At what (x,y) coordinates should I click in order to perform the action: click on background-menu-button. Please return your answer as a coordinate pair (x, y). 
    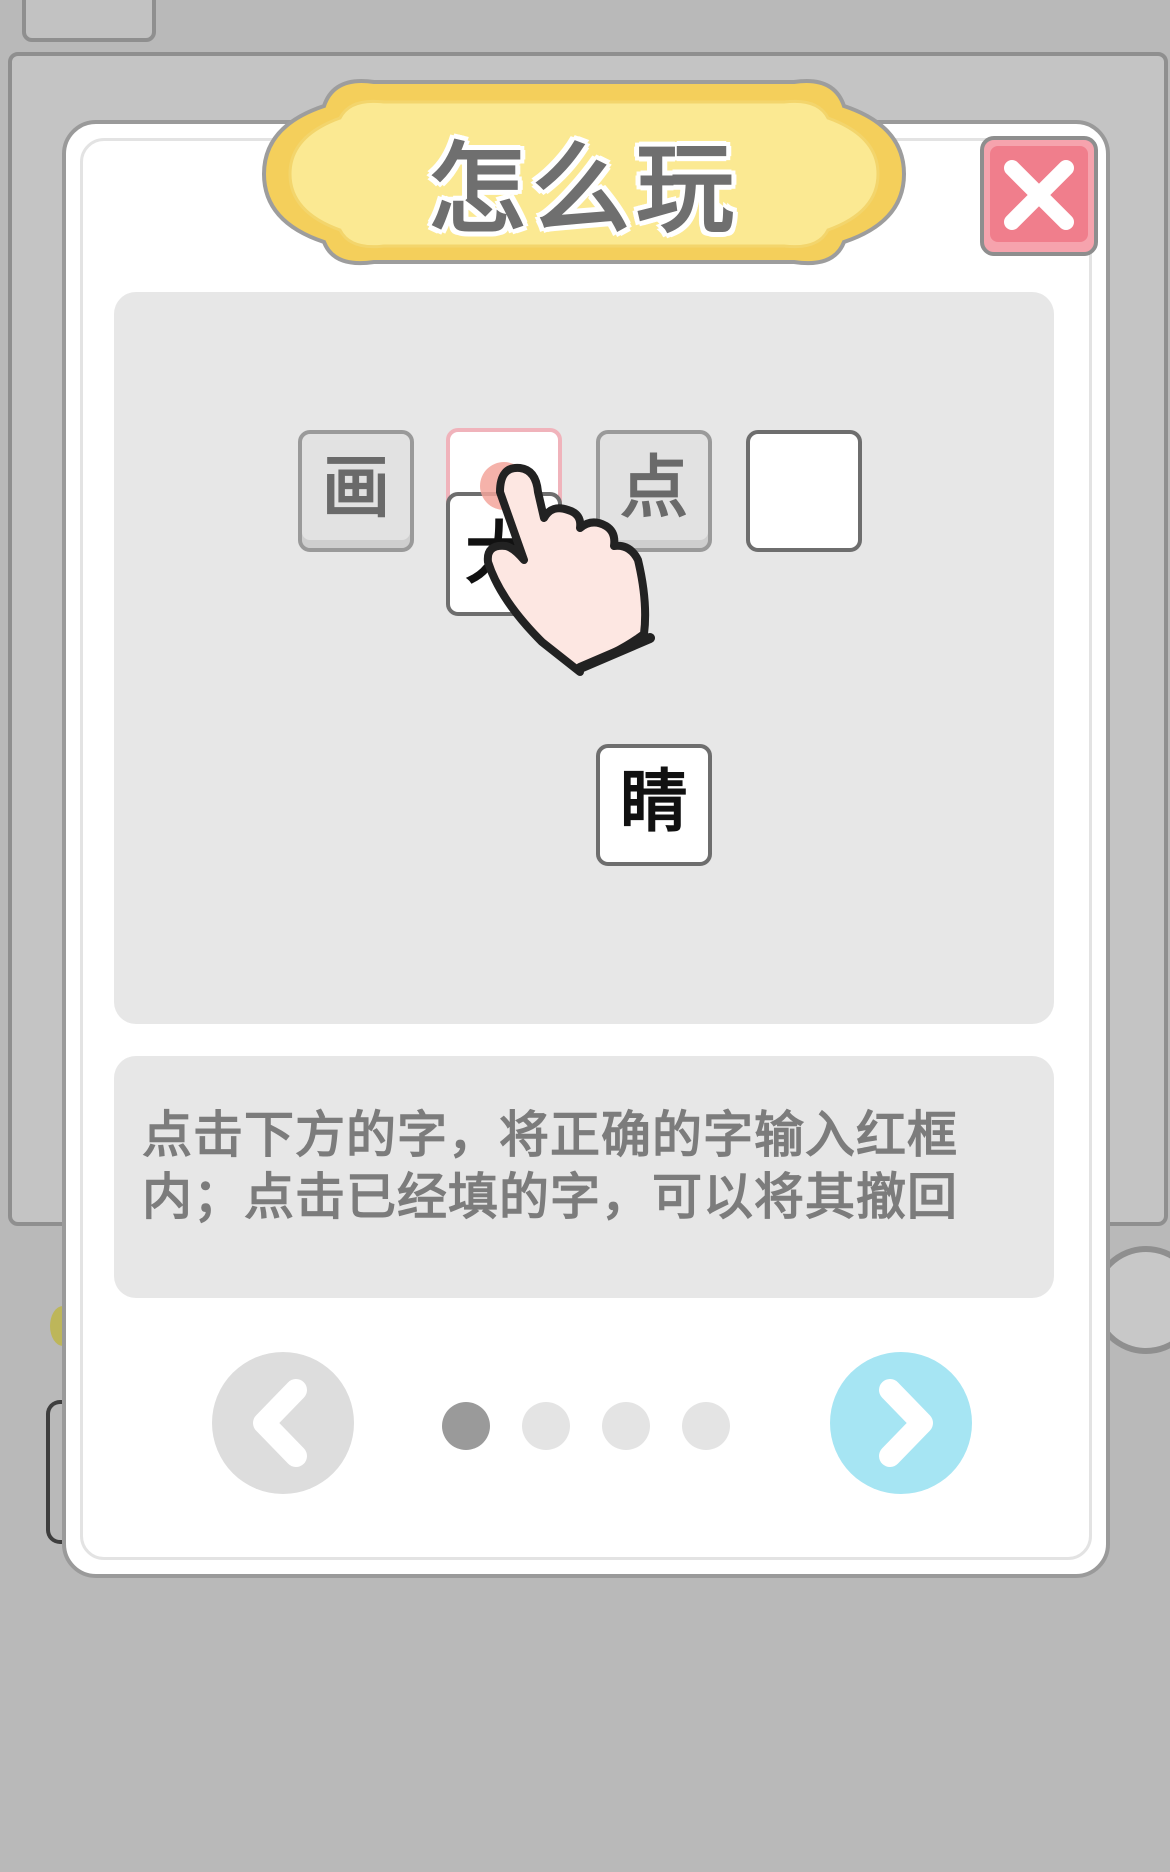
    Looking at the image, I should click on (89, 21).